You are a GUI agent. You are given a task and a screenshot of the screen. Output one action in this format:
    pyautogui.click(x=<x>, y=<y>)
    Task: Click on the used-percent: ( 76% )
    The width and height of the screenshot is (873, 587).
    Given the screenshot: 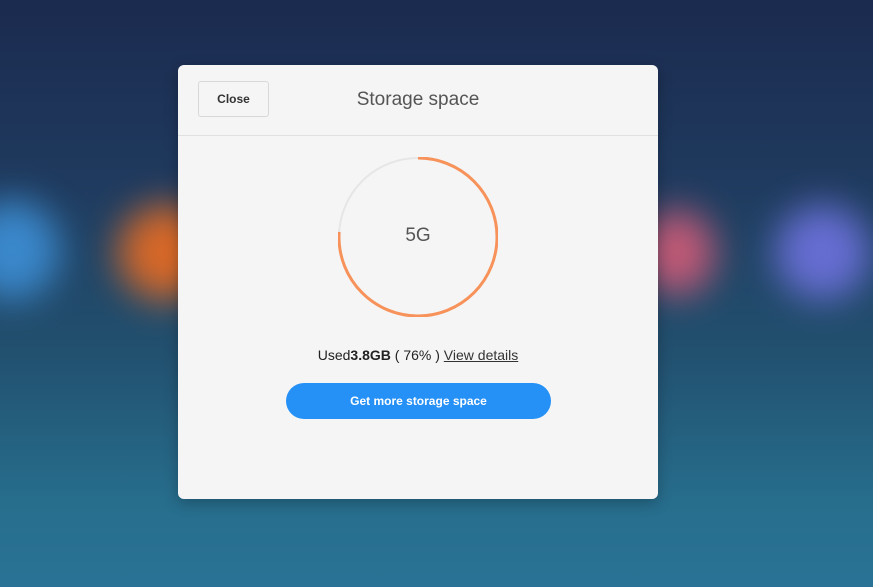 What is the action you would take?
    pyautogui.click(x=417, y=355)
    